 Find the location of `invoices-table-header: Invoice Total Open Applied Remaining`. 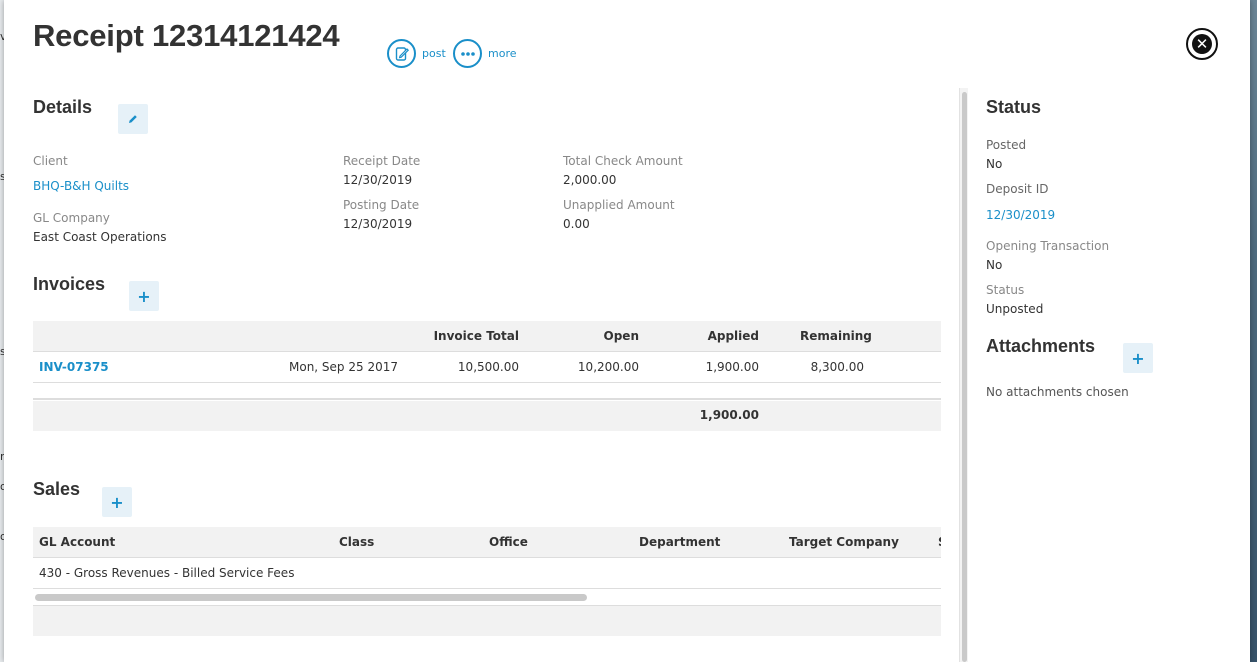

invoices-table-header: Invoice Total Open Applied Remaining is located at coordinates (487, 336).